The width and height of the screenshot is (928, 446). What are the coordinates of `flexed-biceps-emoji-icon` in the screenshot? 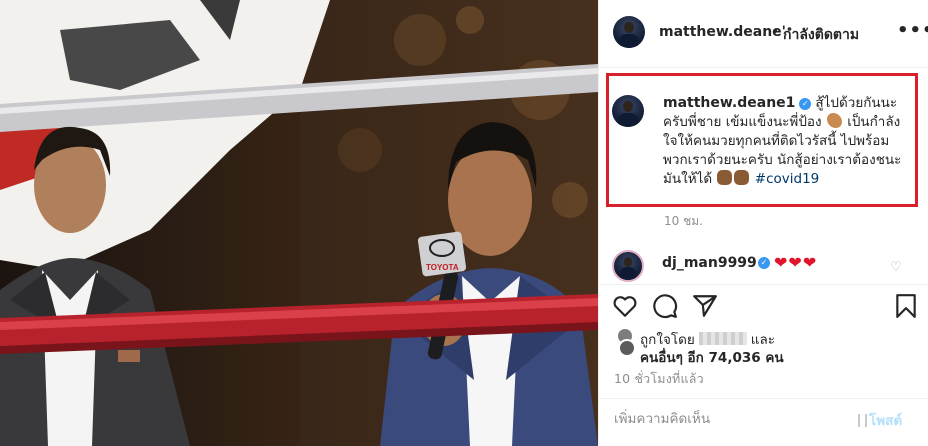 It's located at (834, 120).